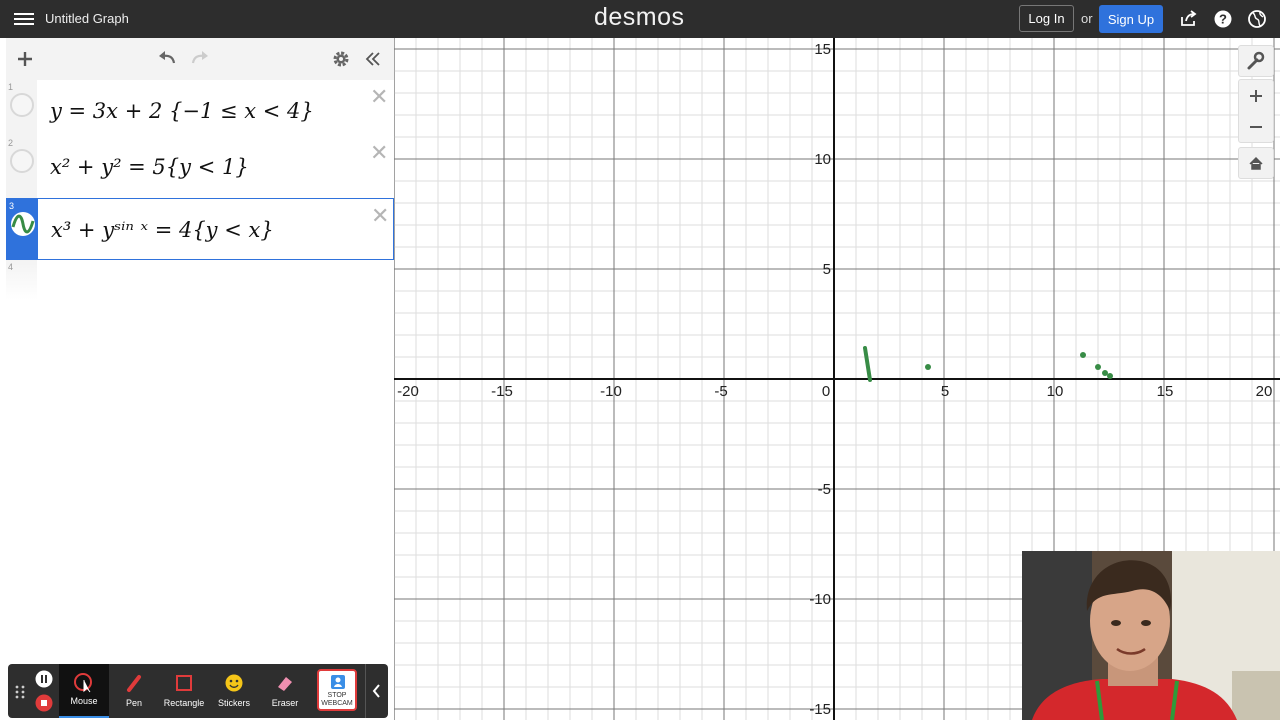 The width and height of the screenshot is (1280, 720). What do you see at coordinates (720, 391) in the screenshot?
I see `x-tick-label: -5` at bounding box center [720, 391].